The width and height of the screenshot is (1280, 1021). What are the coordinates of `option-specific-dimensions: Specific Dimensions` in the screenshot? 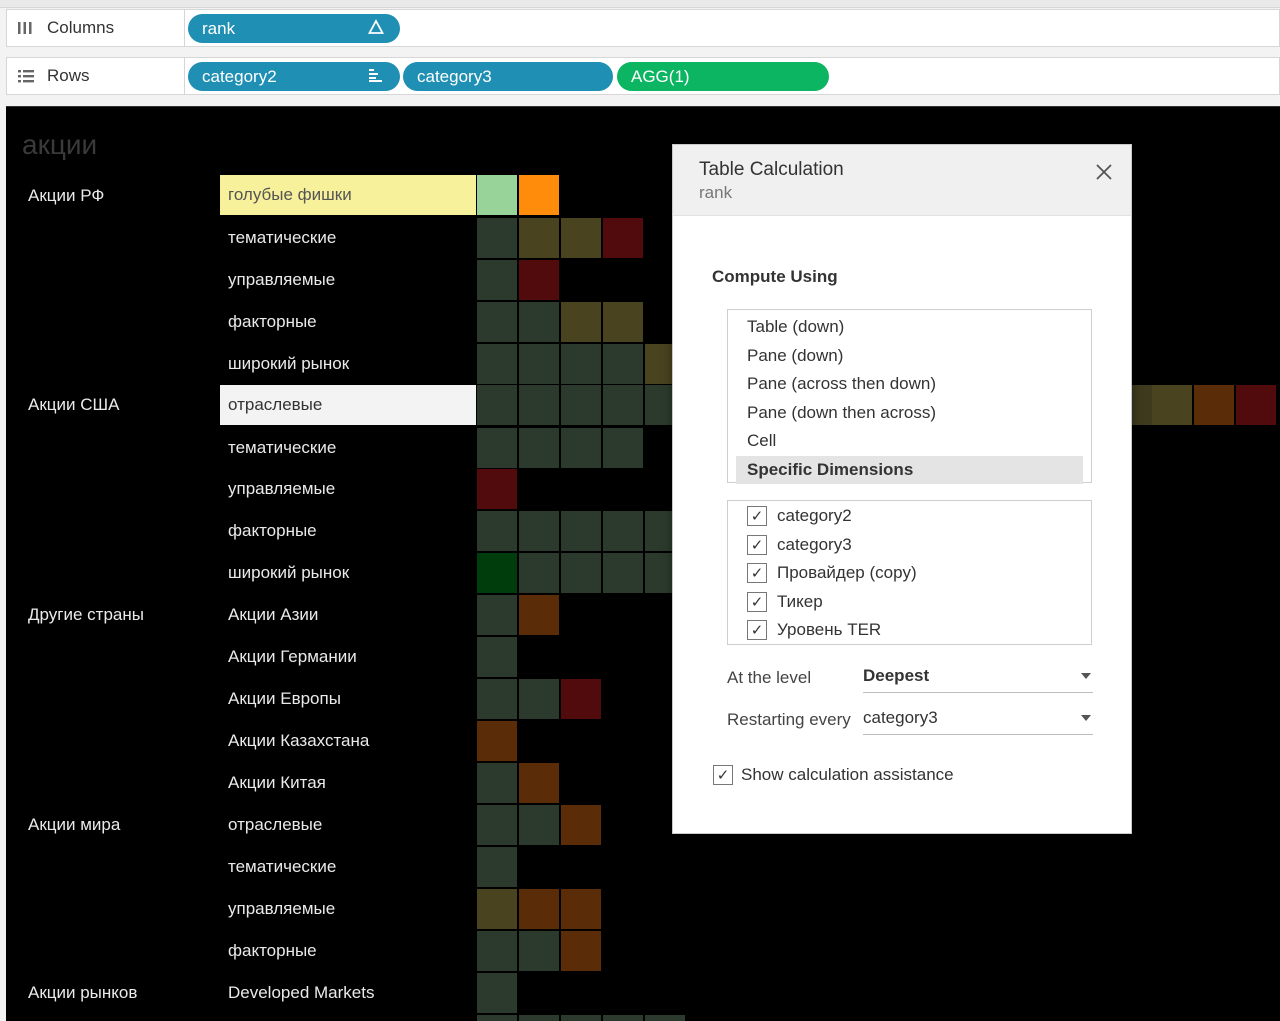 It's located at (909, 469).